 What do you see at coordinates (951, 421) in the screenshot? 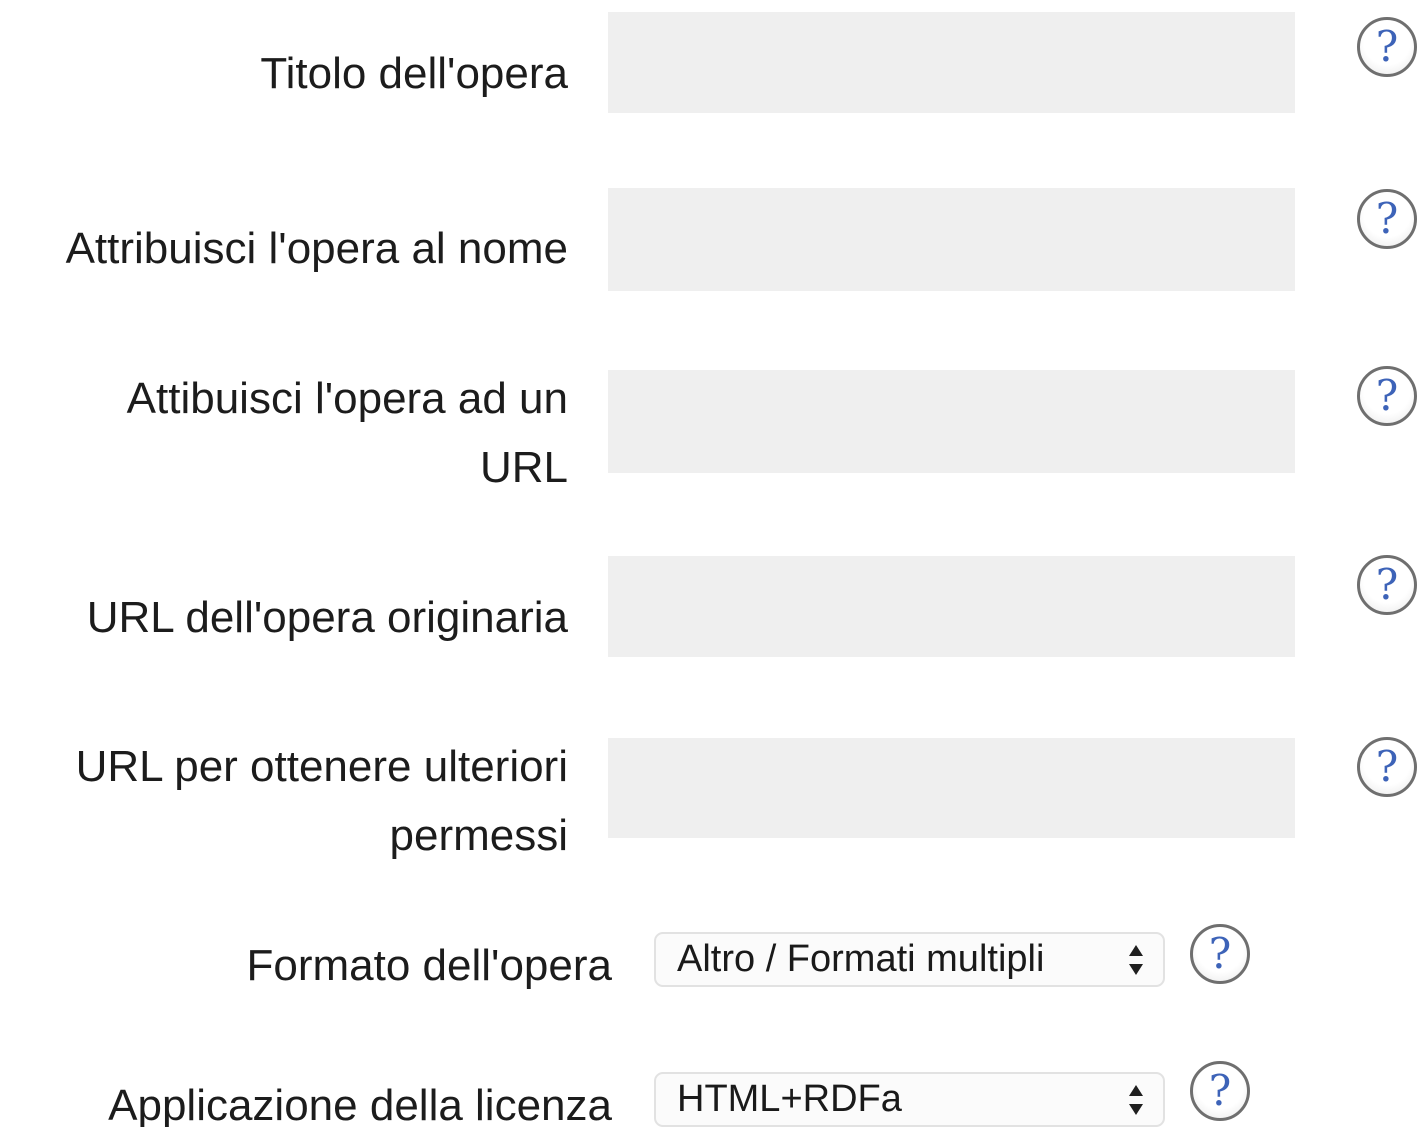
I see `attribution-url-input` at bounding box center [951, 421].